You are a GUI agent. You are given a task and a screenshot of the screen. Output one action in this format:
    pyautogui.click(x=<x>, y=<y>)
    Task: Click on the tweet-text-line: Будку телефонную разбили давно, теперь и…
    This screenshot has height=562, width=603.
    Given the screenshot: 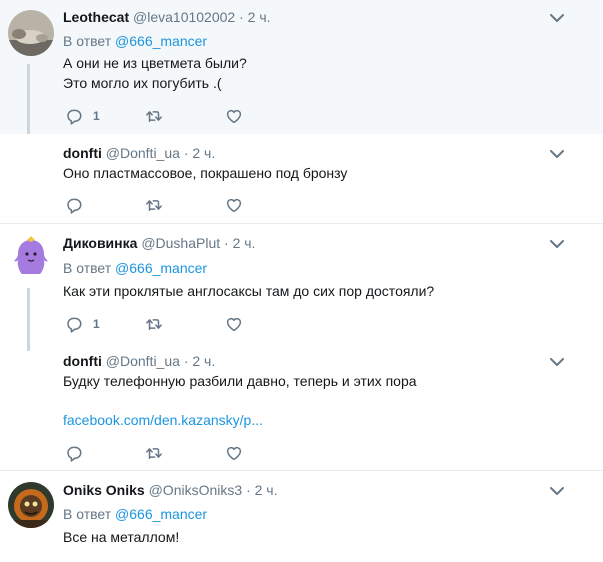 What is the action you would take?
    pyautogui.click(x=240, y=381)
    